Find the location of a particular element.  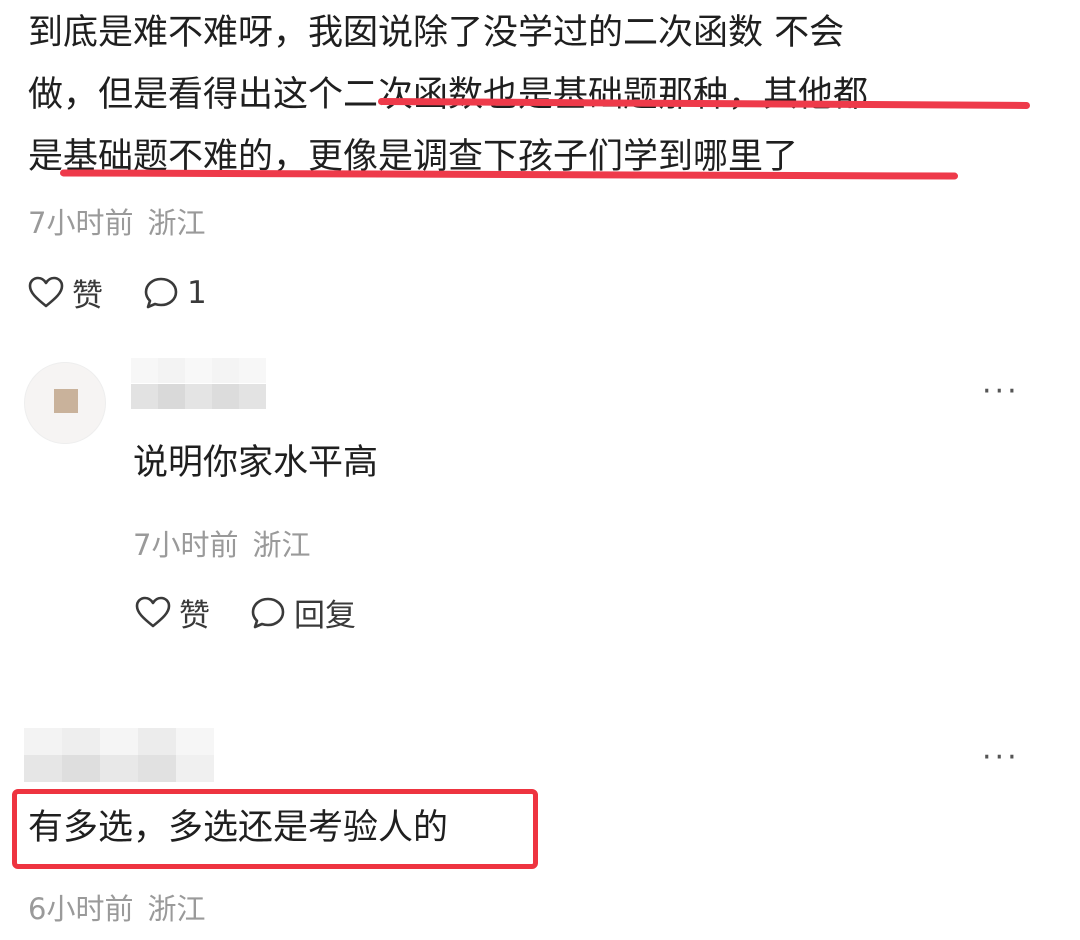

reply-body: 说明你家水平高 is located at coordinates (256, 463).